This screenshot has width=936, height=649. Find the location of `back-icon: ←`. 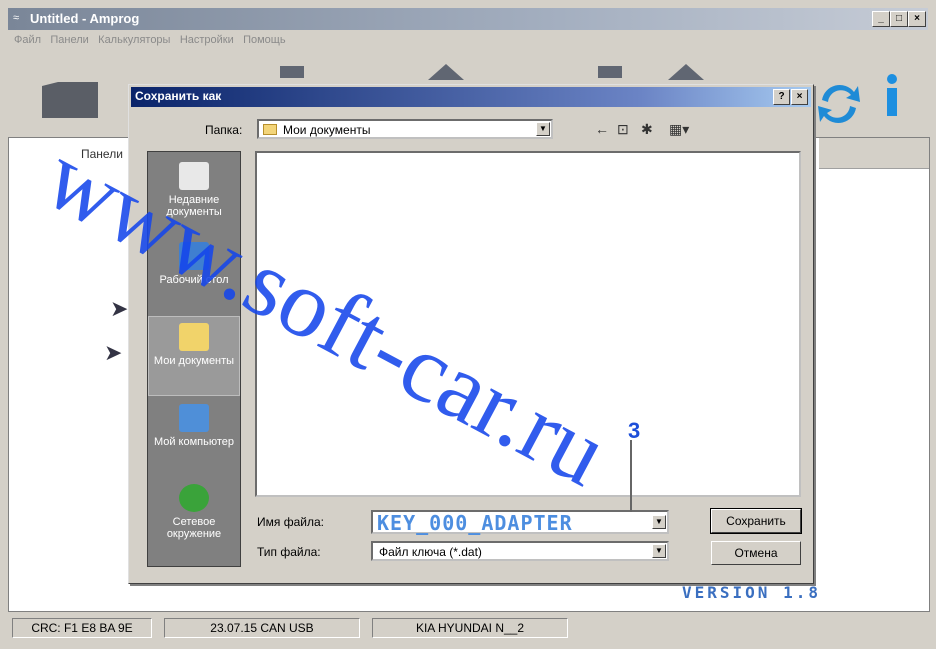

back-icon: ← is located at coordinates (602, 129).